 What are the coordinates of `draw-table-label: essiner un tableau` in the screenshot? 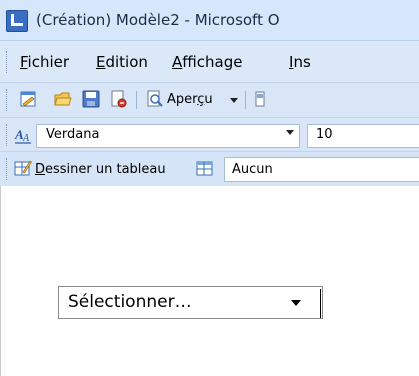 It's located at (105, 169).